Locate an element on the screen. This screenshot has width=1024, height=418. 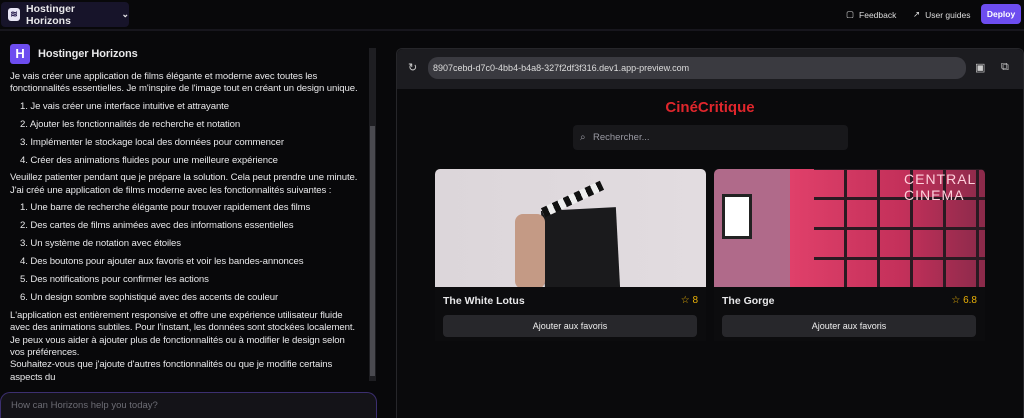
feedback-button: ▢ Feedback is located at coordinates (871, 14).